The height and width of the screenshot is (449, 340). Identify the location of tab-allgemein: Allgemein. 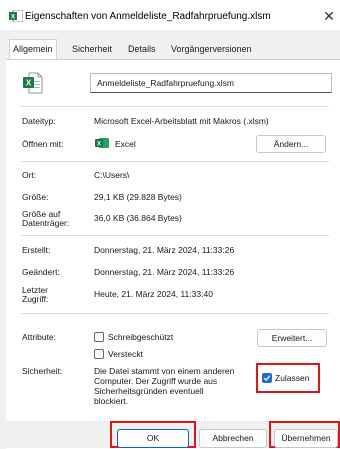
(33, 49).